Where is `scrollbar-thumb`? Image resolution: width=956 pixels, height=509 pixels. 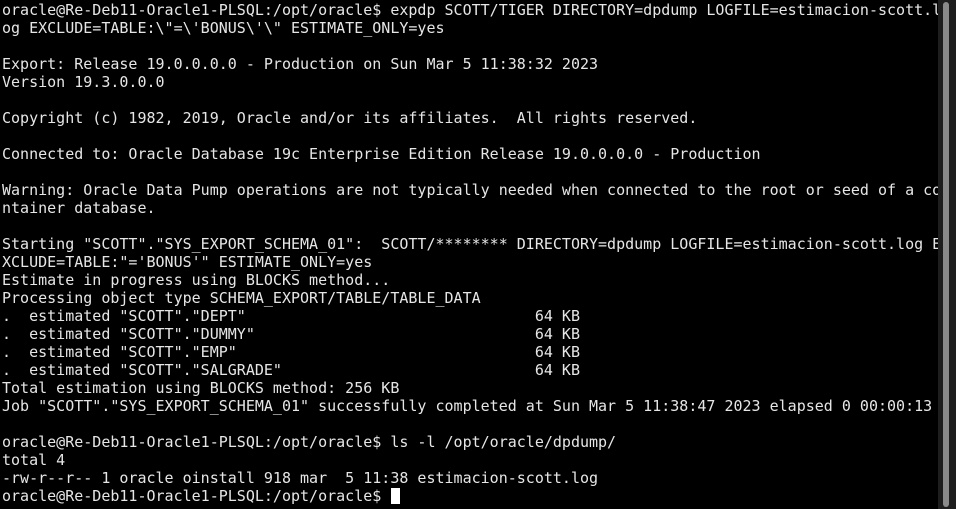 scrollbar-thumb is located at coordinates (946, 254).